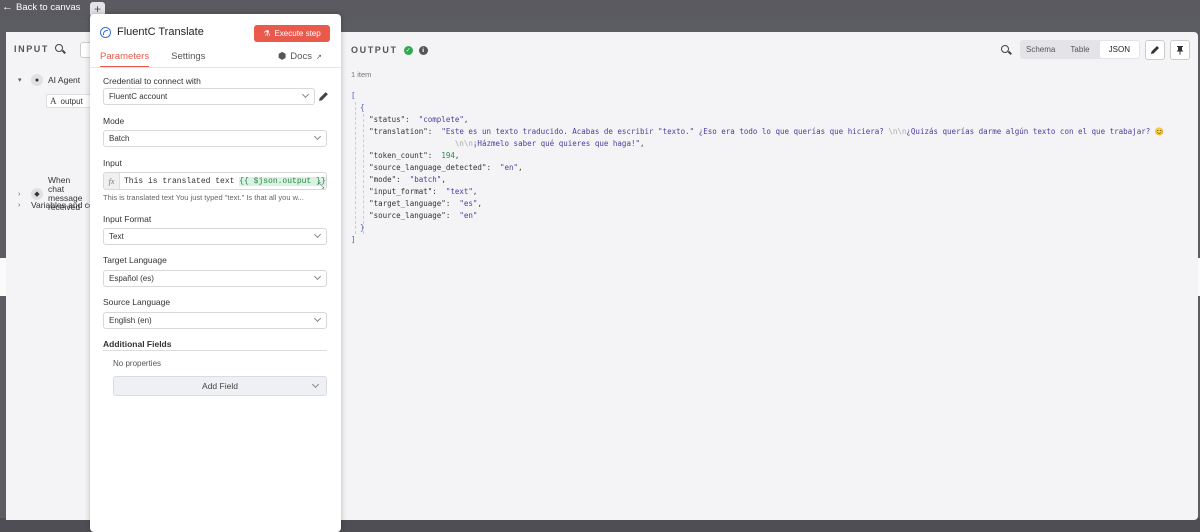 The image size is (1200, 532). I want to click on target-language-value: Español (es), so click(131, 278).